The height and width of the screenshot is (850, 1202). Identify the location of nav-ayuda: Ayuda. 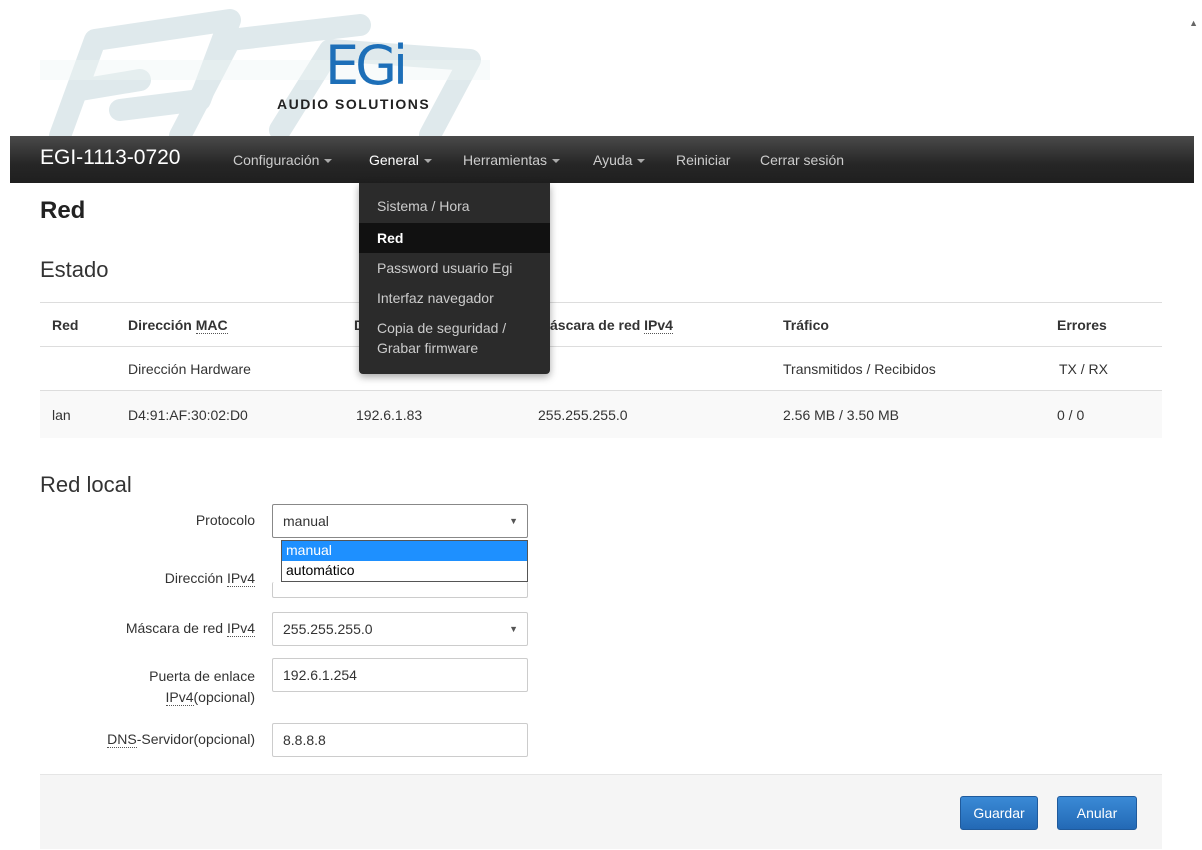
(619, 160).